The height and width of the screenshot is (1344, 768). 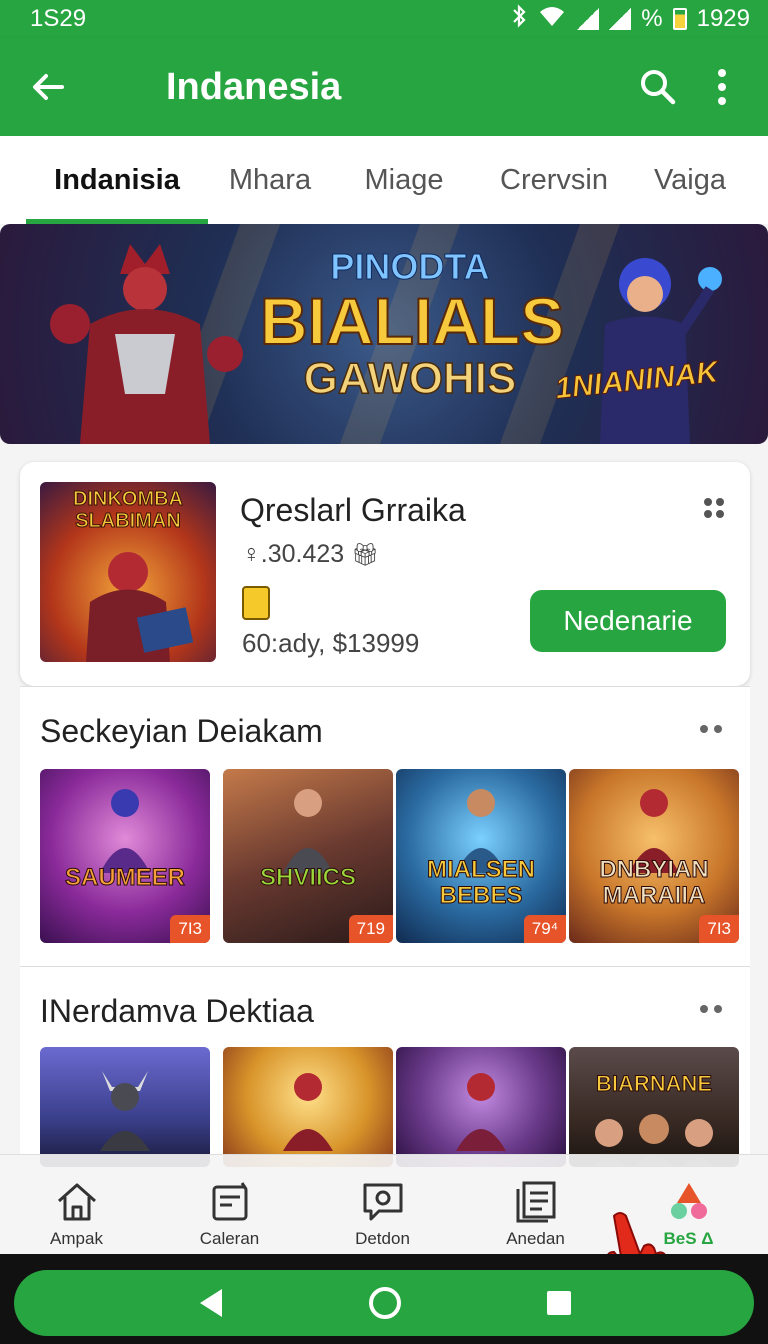 I want to click on featured-game-thumbnail: DINKOMBA SLABIMAN, so click(x=128, y=572).